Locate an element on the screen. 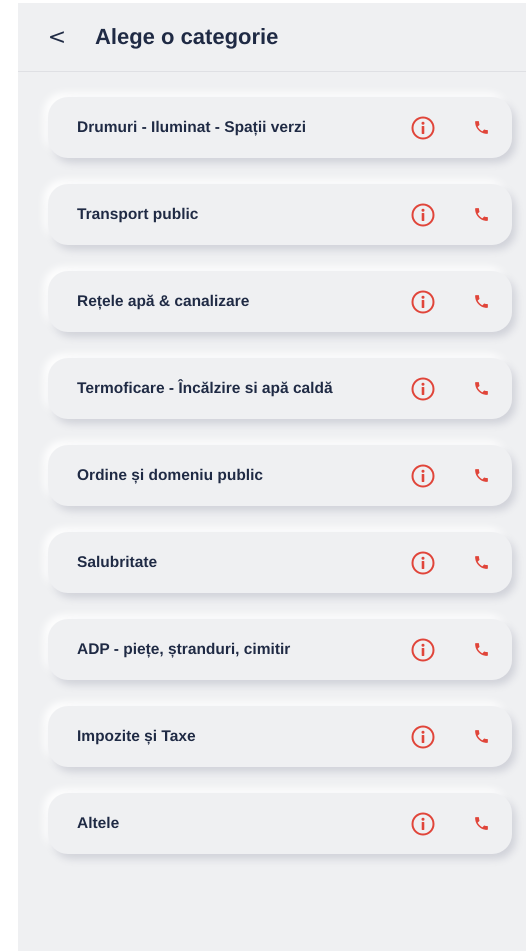 This screenshot has height=951, width=526. category-item: Impozite și Taxe is located at coordinates (280, 736).